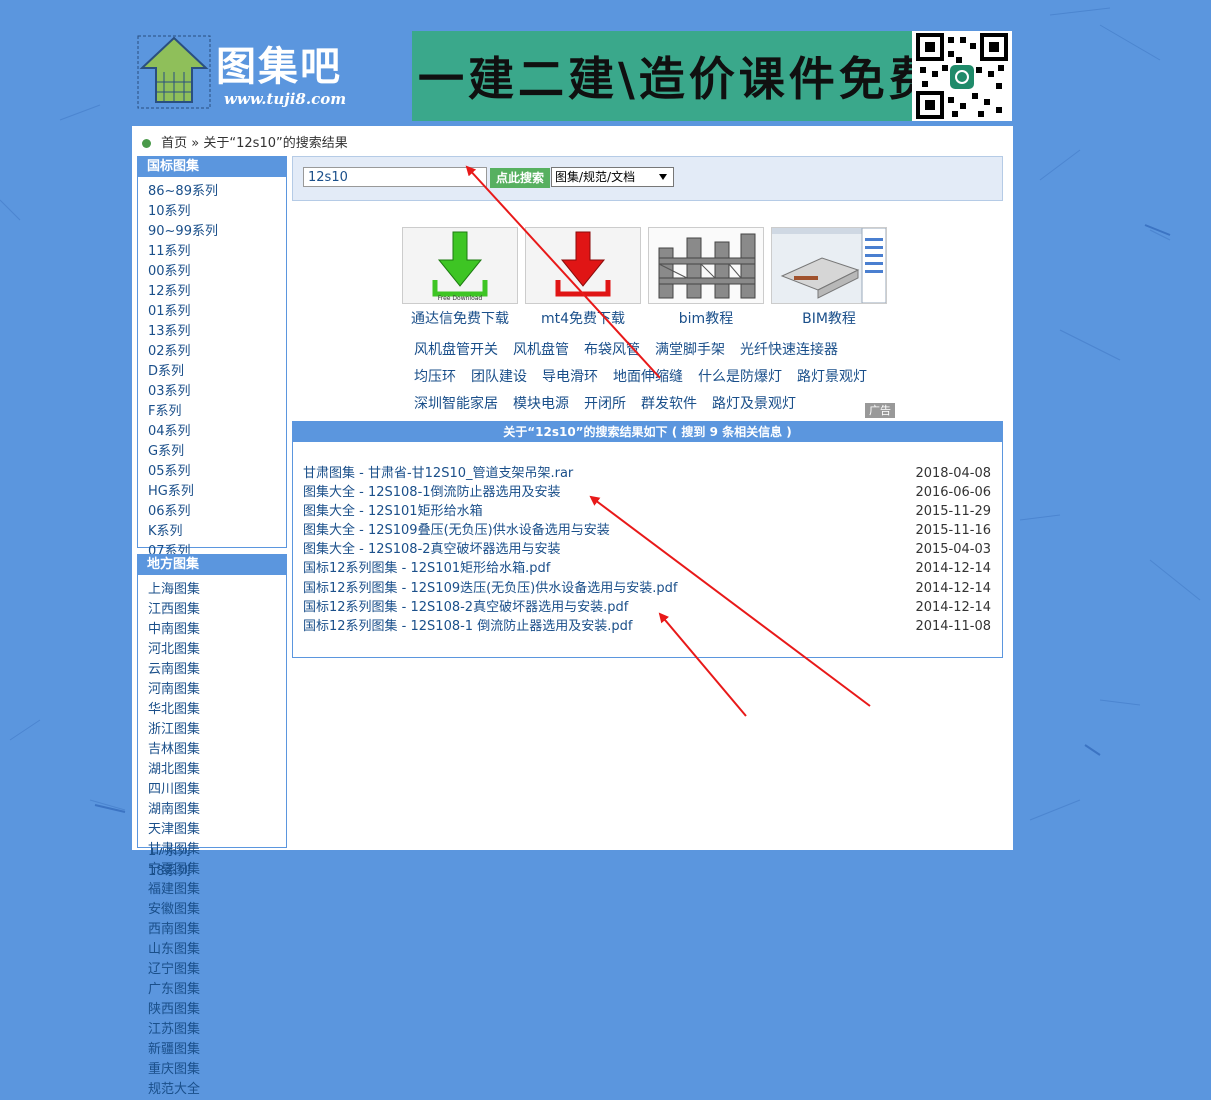 This screenshot has width=1211, height=1100. I want to click on result-date: 2018-04-08, so click(953, 473).